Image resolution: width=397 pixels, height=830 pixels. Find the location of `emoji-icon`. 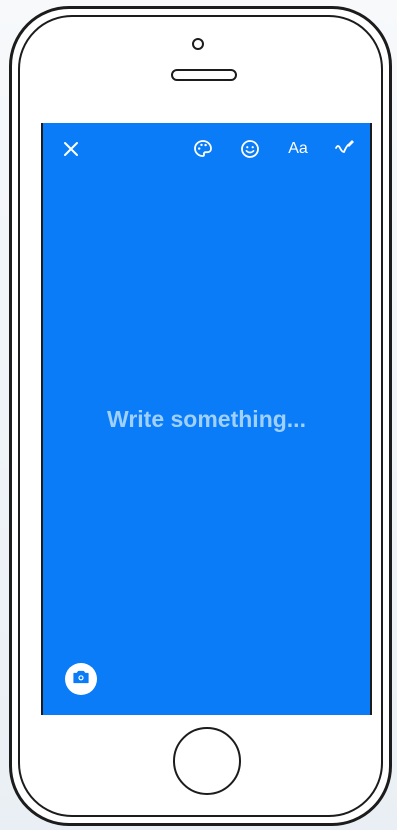

emoji-icon is located at coordinates (250, 149).